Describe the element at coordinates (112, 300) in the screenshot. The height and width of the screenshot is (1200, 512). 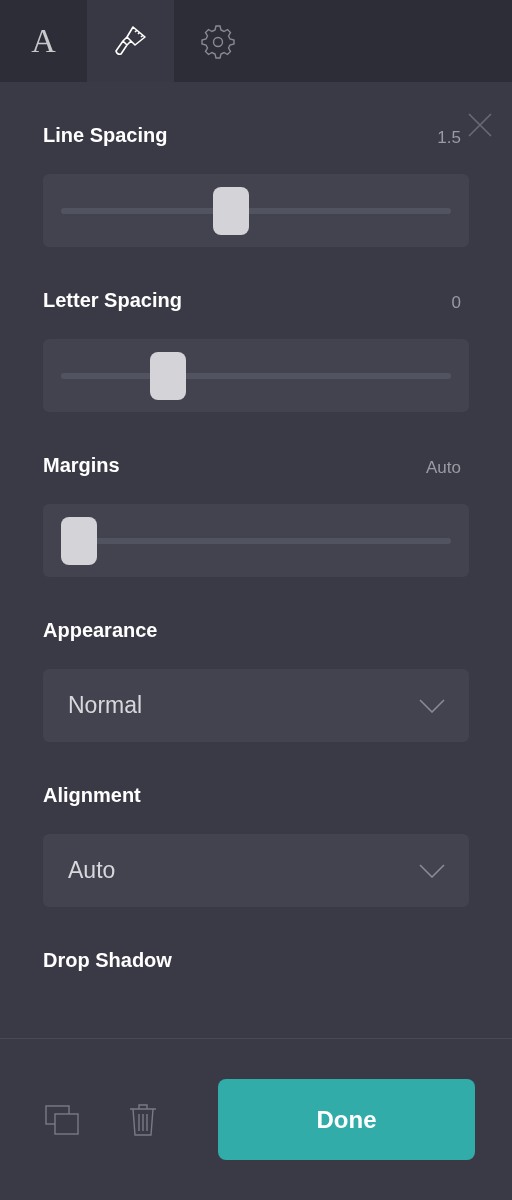
I see `section-label: Letter Spacing` at that location.